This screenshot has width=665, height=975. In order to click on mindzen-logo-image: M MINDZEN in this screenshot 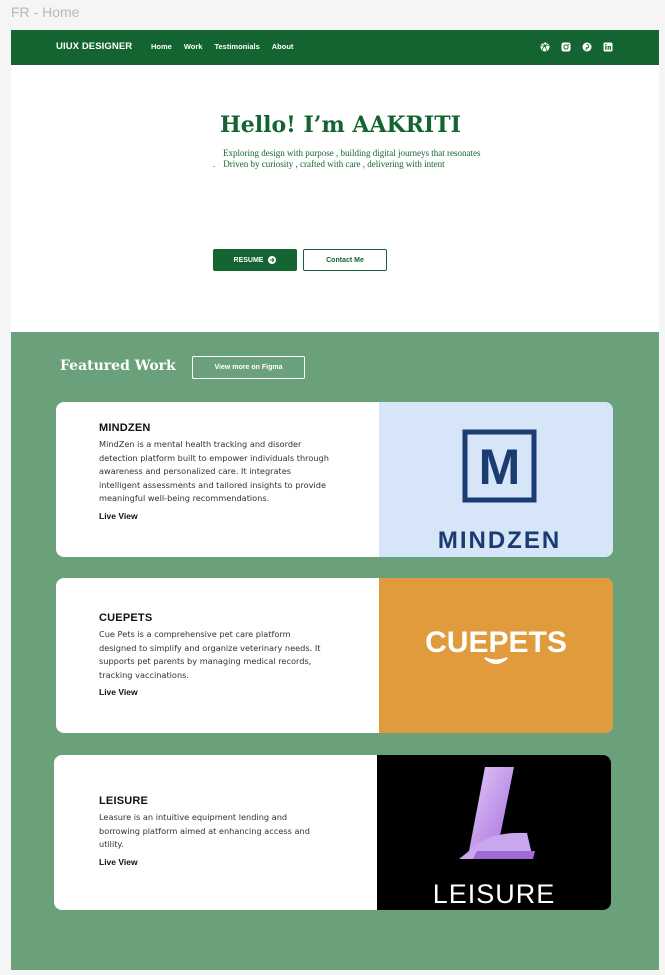, I will do `click(496, 479)`.